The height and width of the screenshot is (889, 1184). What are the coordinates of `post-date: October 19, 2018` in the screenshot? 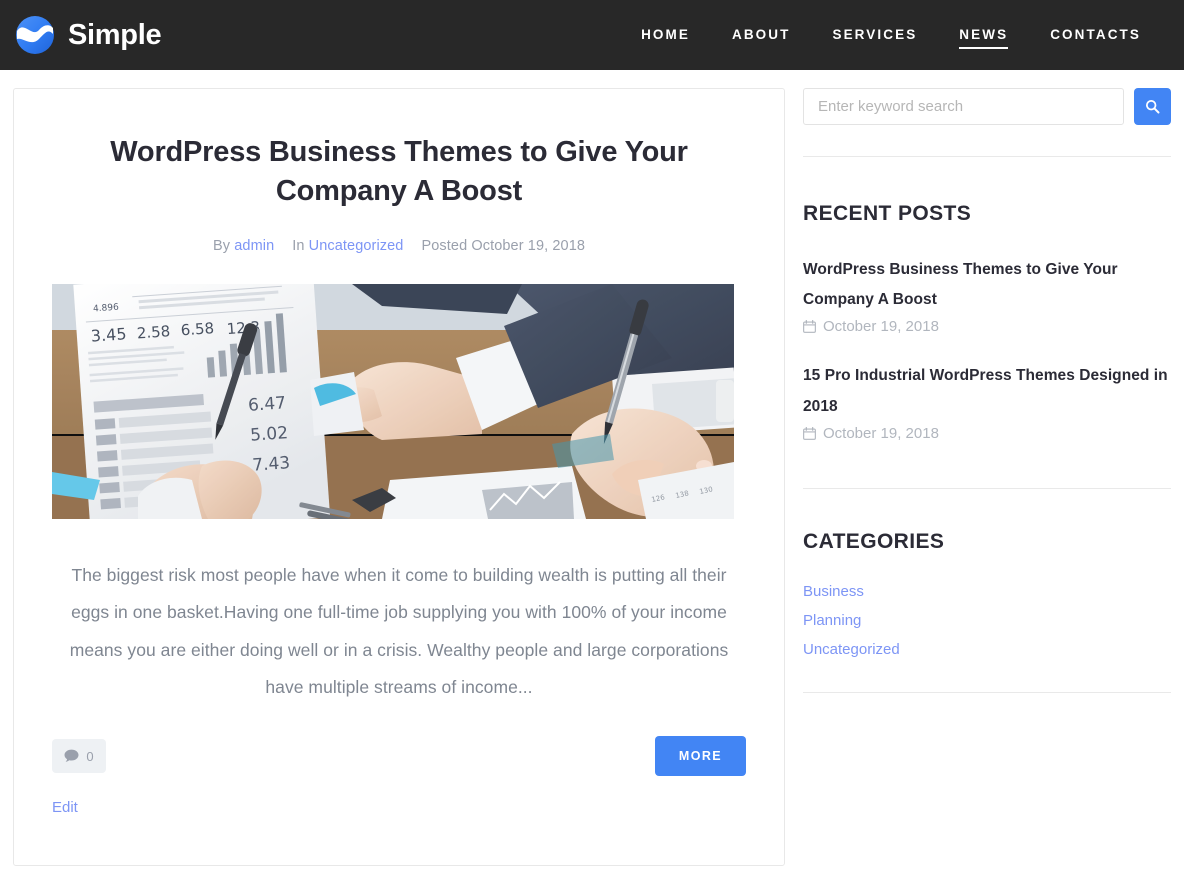 It's located at (528, 246).